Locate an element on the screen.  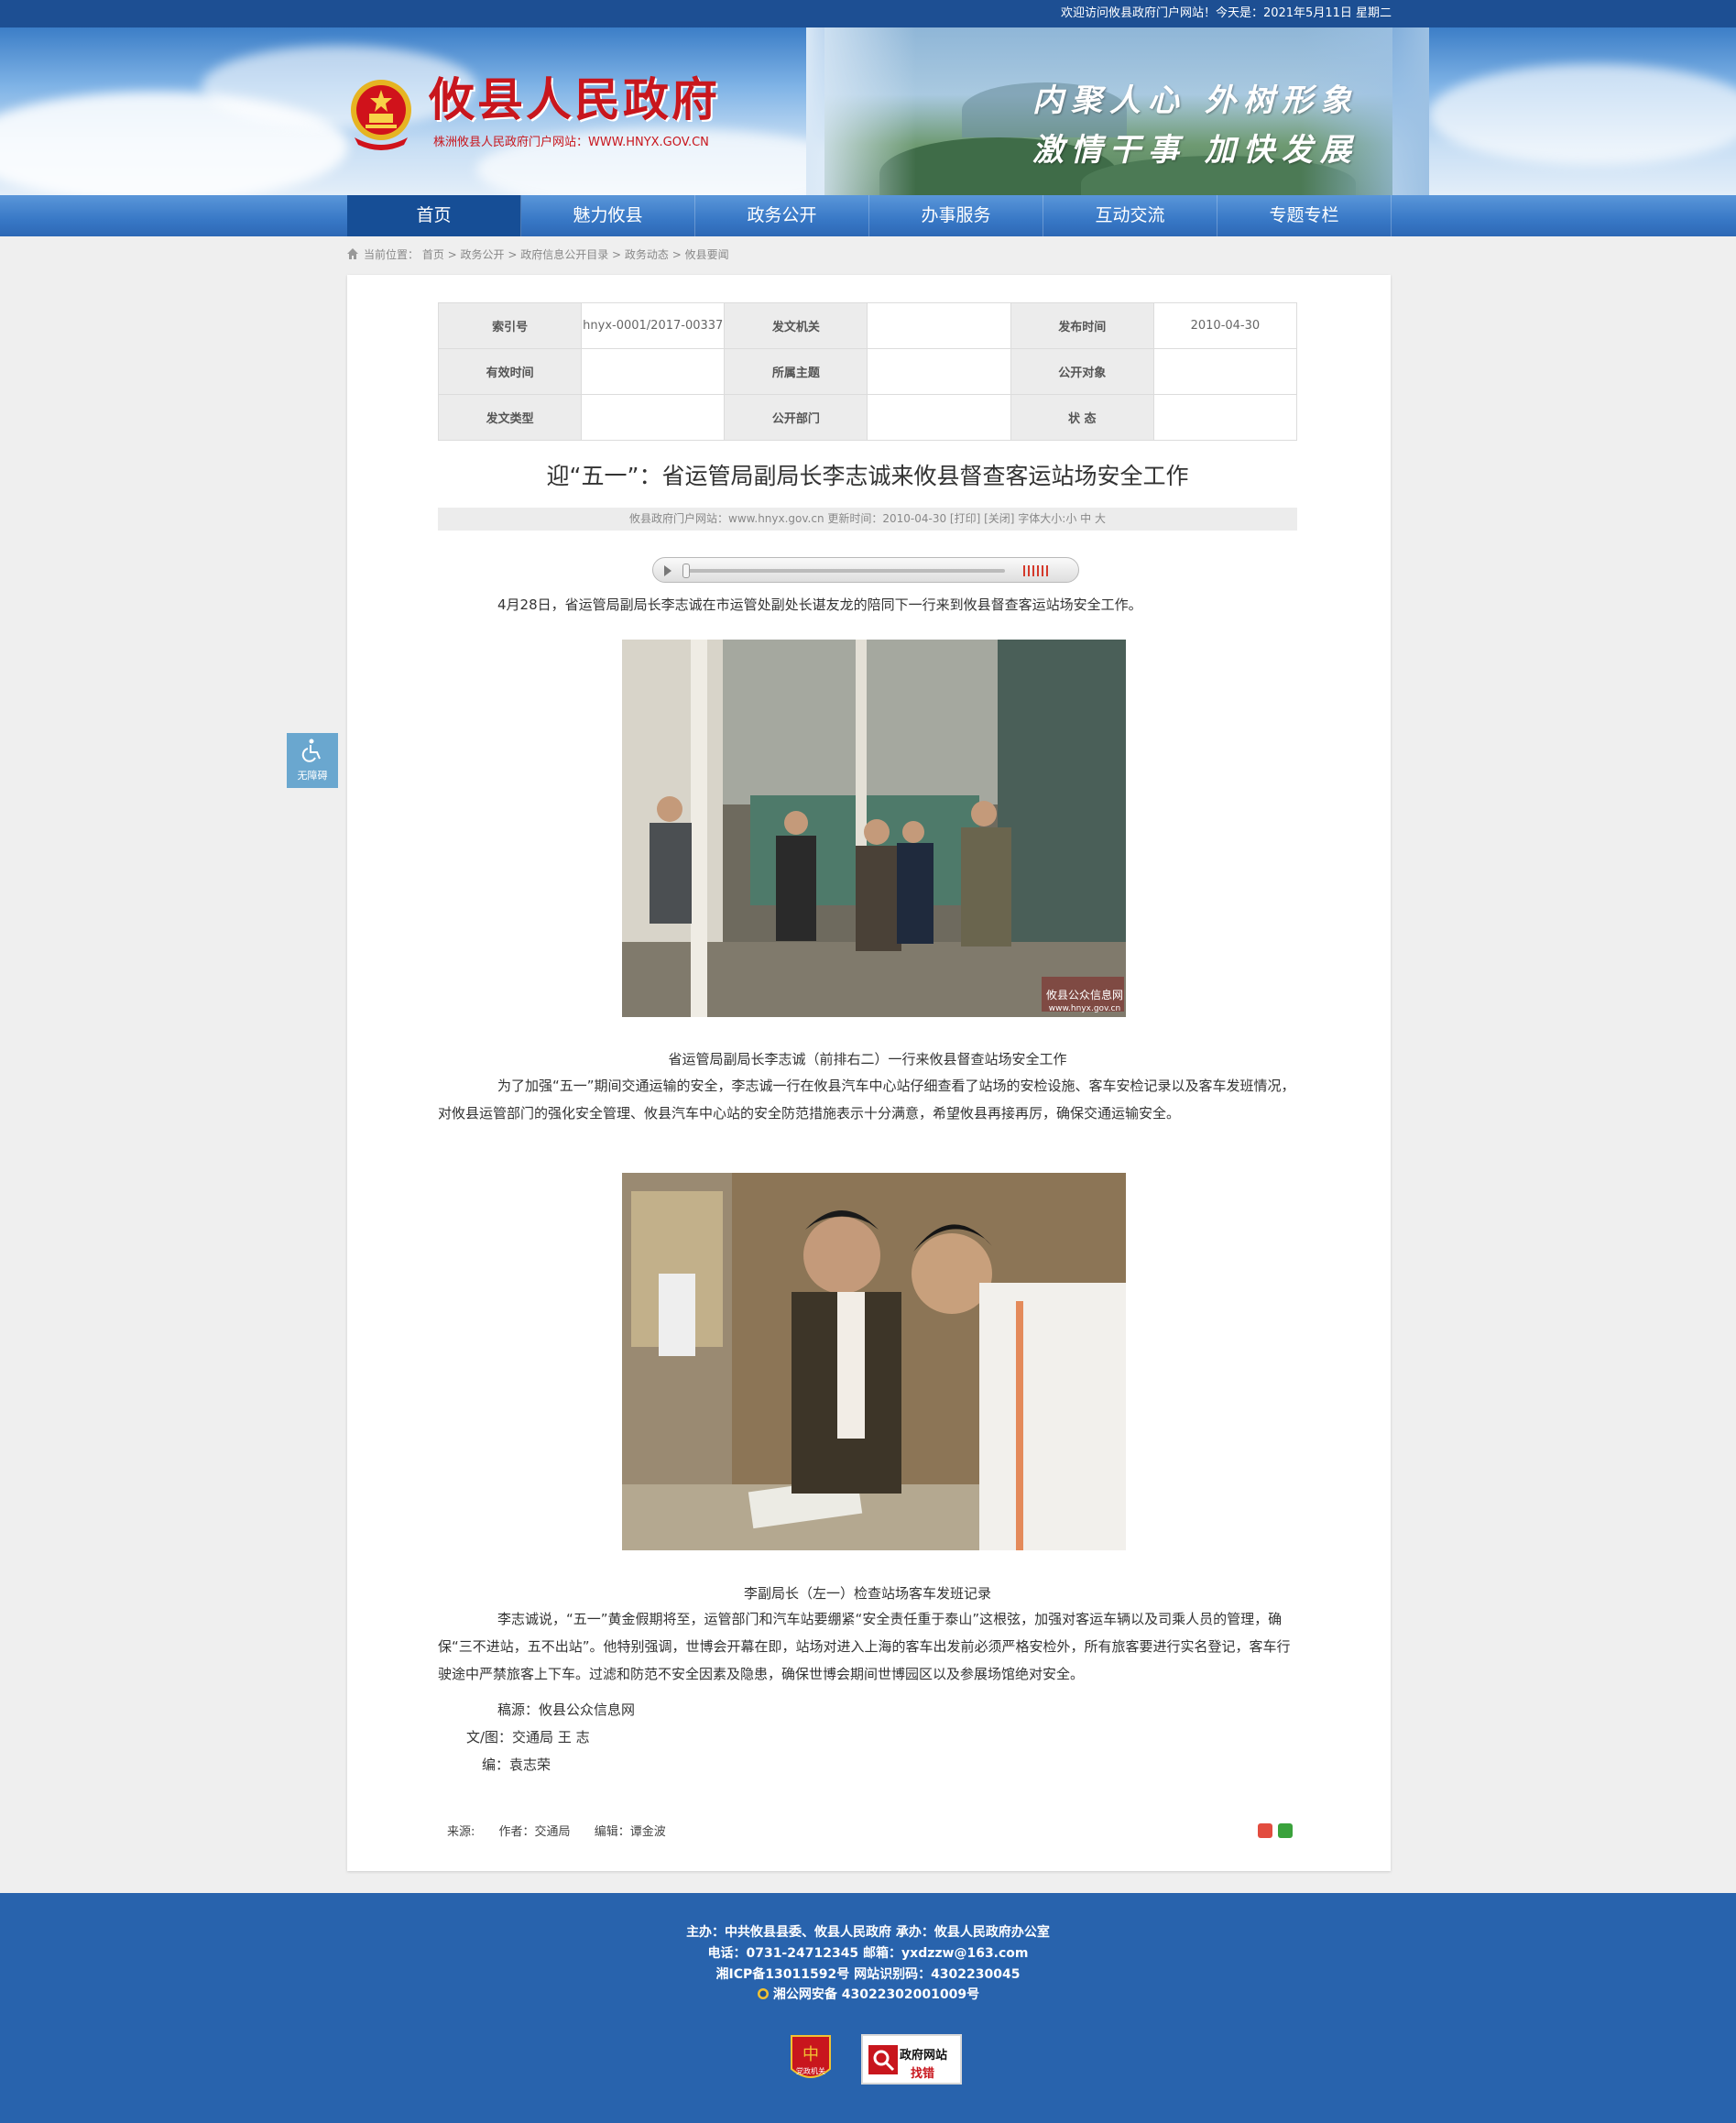
nav-item-services: 办事服务 is located at coordinates (956, 216).